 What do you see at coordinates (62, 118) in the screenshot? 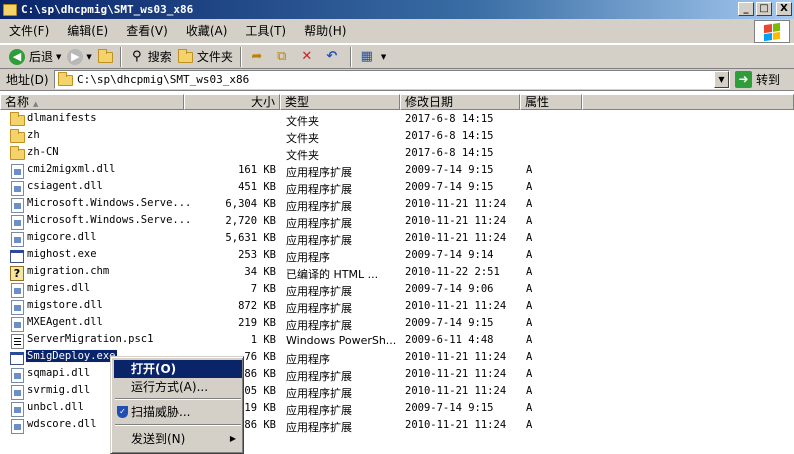
I see `file-name: dlmanifests` at bounding box center [62, 118].